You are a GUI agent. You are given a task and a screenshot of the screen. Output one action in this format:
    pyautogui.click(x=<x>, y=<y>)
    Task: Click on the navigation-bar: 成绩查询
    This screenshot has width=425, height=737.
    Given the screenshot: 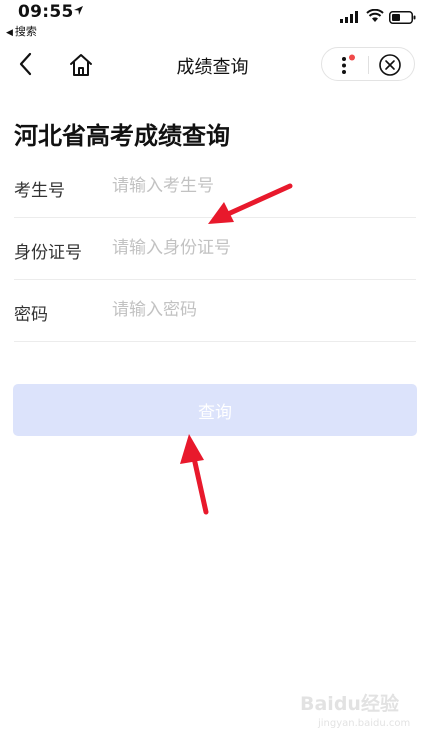 What is the action you would take?
    pyautogui.click(x=212, y=64)
    